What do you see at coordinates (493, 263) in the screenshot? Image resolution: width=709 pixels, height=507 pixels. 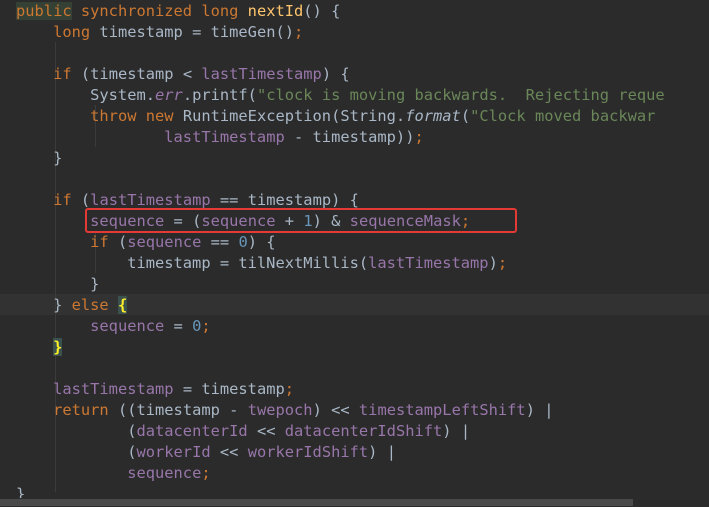 I see `code-token: )` at bounding box center [493, 263].